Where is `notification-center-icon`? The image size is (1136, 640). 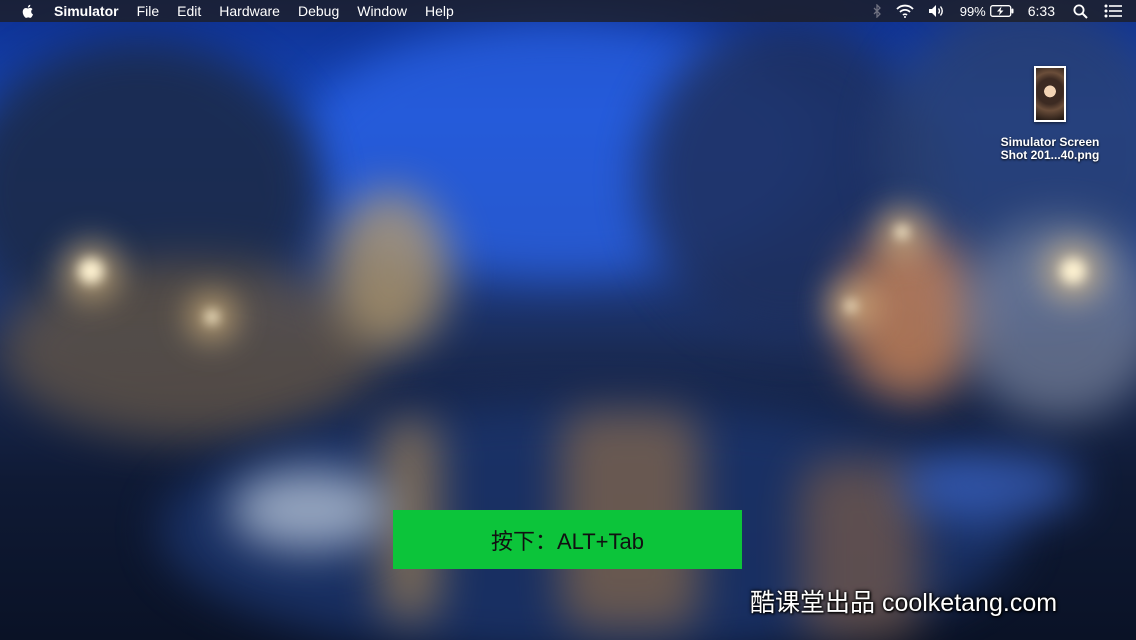
notification-center-icon is located at coordinates (1113, 11).